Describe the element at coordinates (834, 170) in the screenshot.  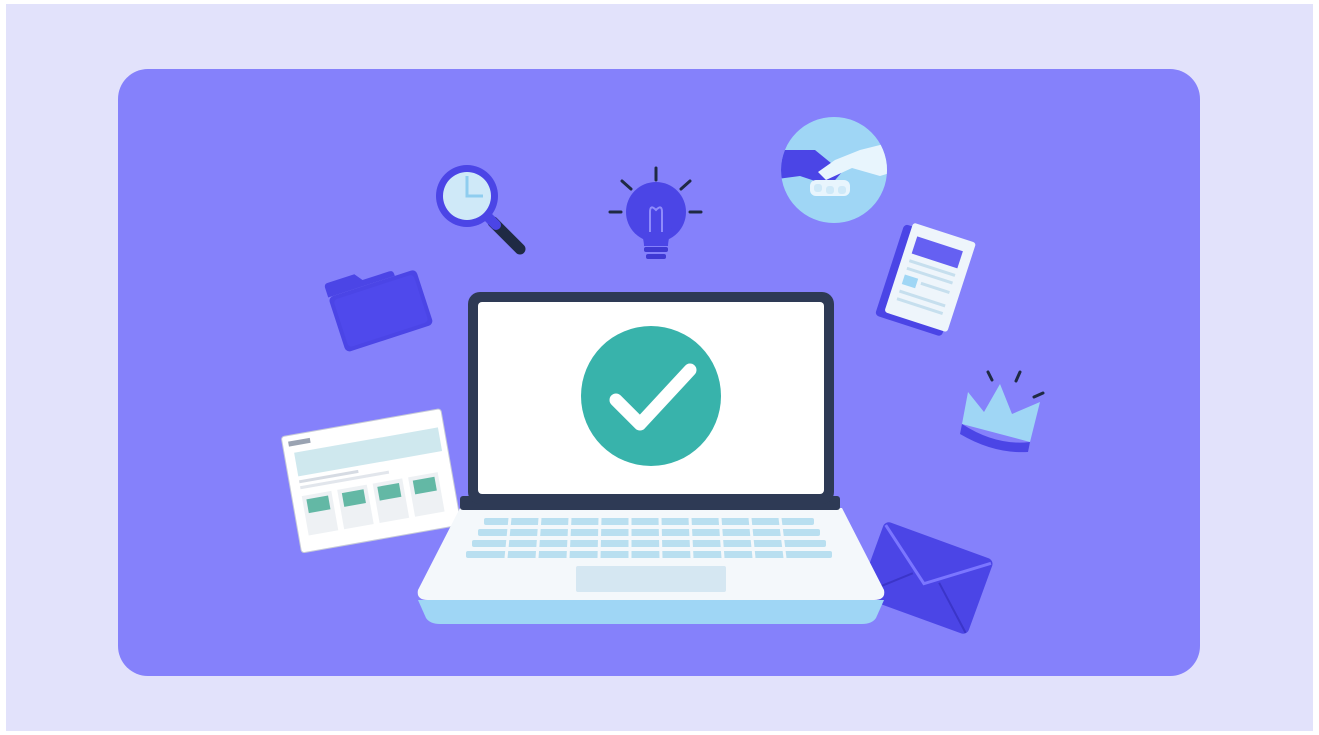
I see `handshake-icon` at that location.